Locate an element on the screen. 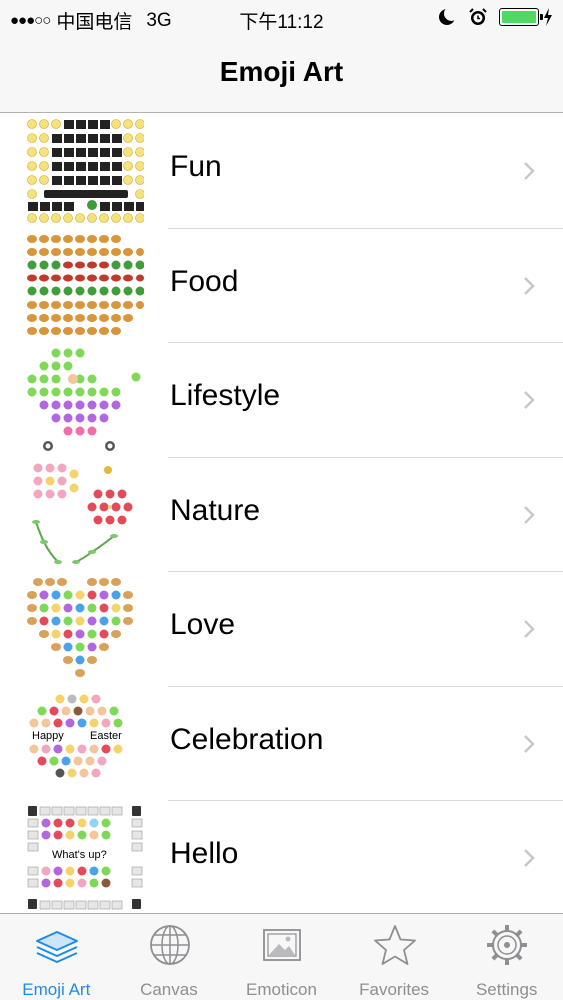 This screenshot has width=563, height=1000. tab-canvas: Canvas is located at coordinates (169, 957).